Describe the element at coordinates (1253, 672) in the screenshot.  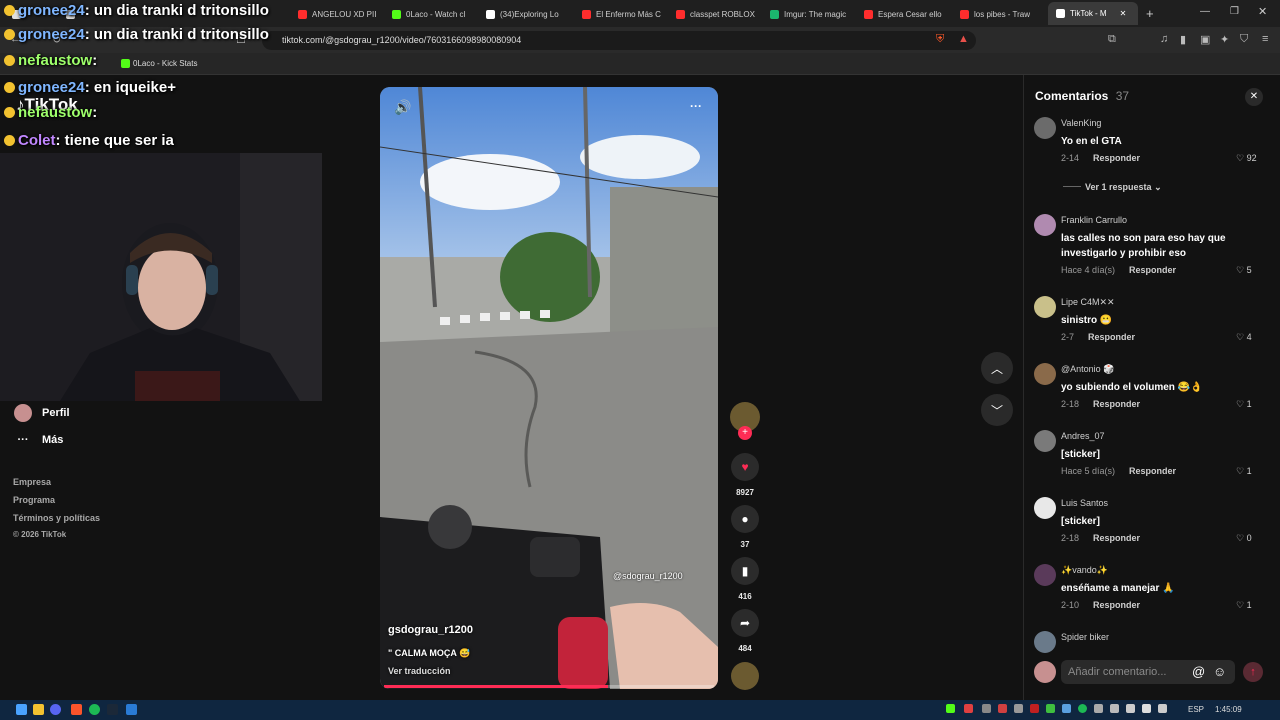
I see `send-comment-button: ↑` at that location.